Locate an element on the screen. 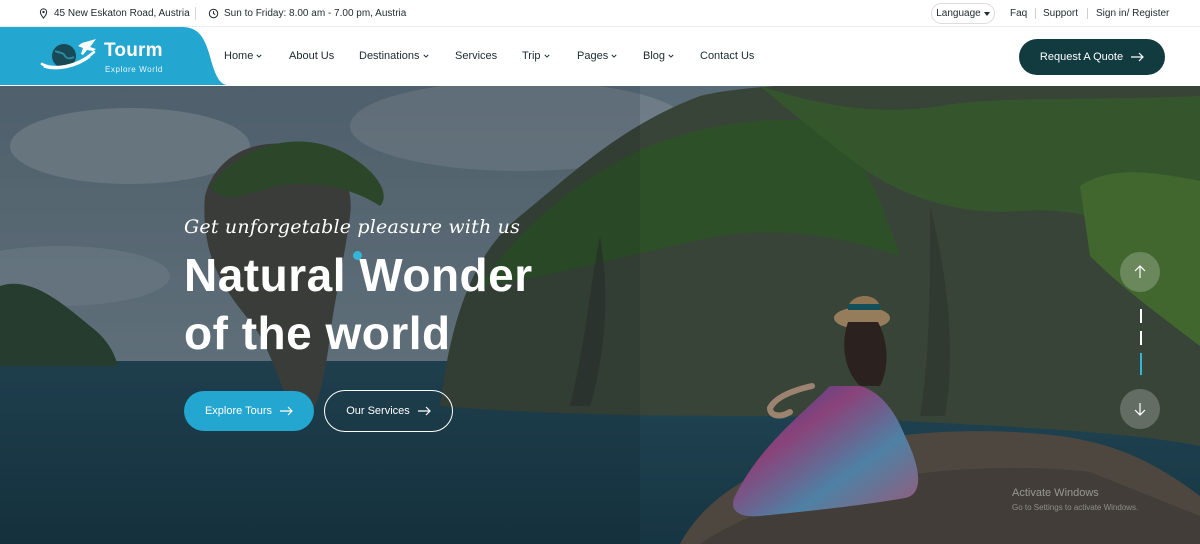 The height and width of the screenshot is (544, 1200). hero-kicker-text: Get unforgetable pleasure with us is located at coordinates (352, 227).